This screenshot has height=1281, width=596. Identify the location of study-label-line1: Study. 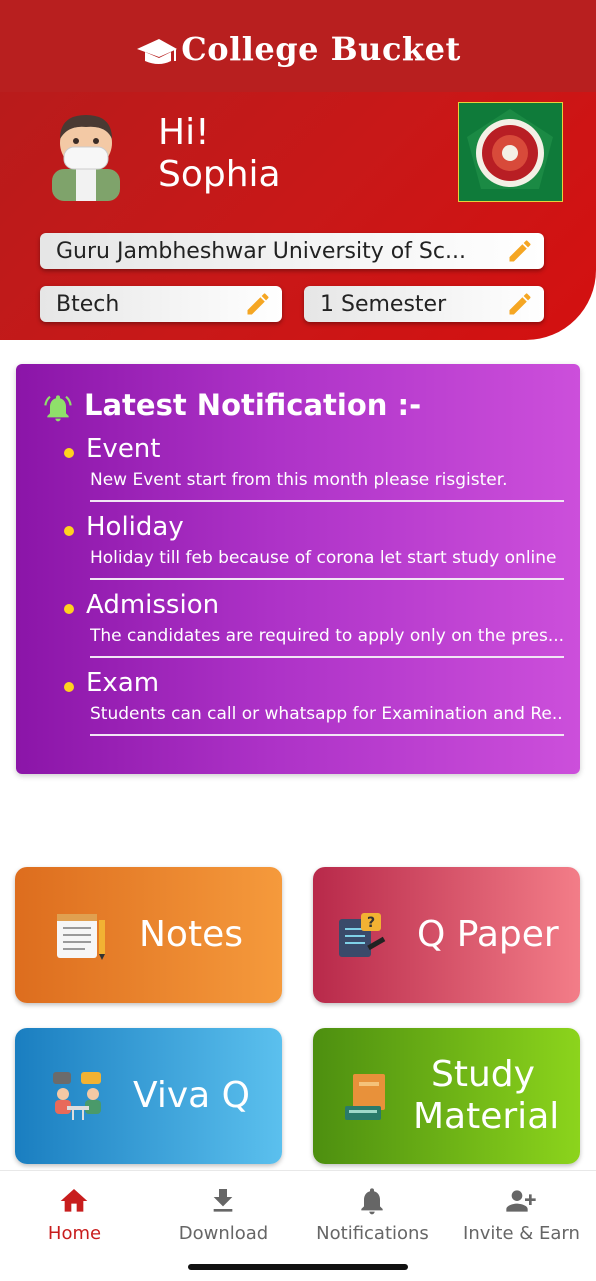
(483, 1074).